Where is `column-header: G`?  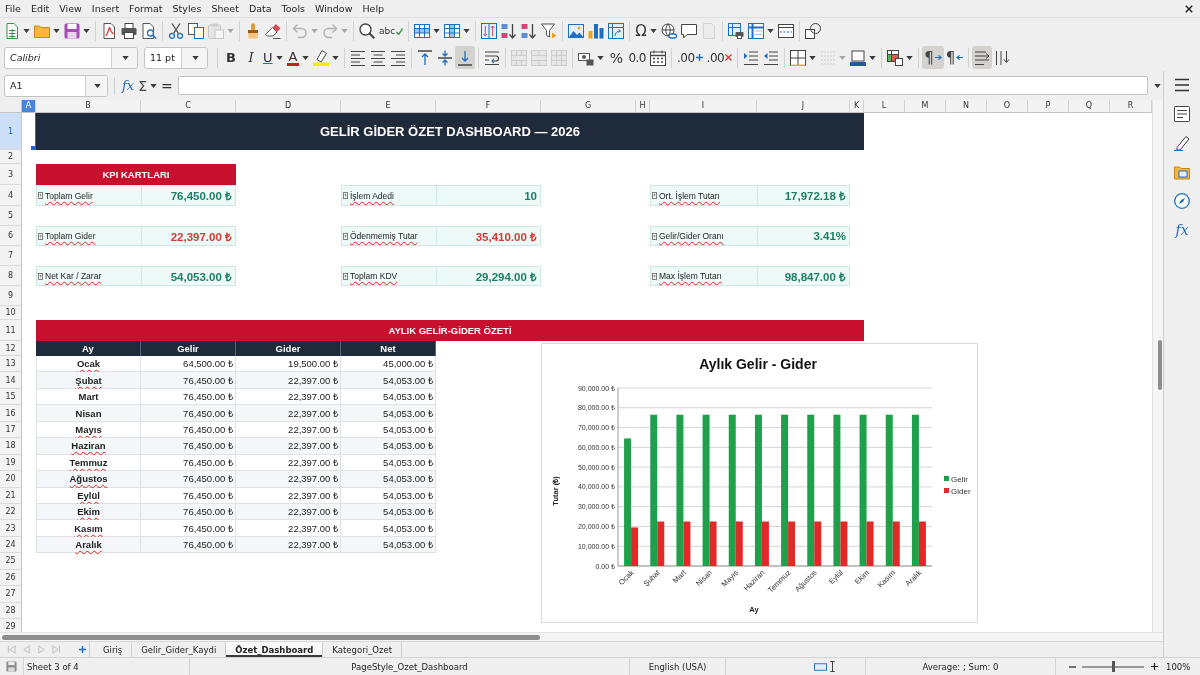
column-header: G is located at coordinates (588, 106).